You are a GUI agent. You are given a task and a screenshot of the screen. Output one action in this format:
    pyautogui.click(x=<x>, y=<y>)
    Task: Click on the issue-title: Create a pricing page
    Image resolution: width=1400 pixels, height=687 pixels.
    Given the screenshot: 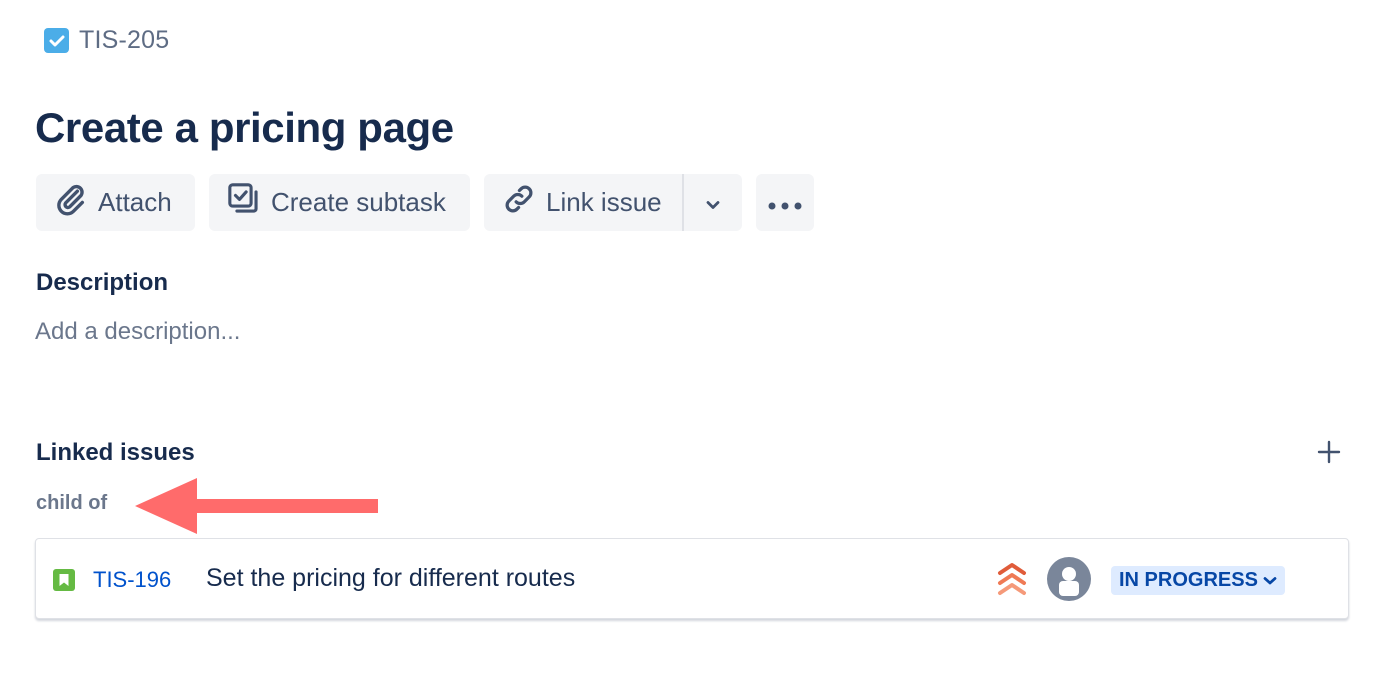 What is the action you would take?
    pyautogui.click(x=244, y=128)
    